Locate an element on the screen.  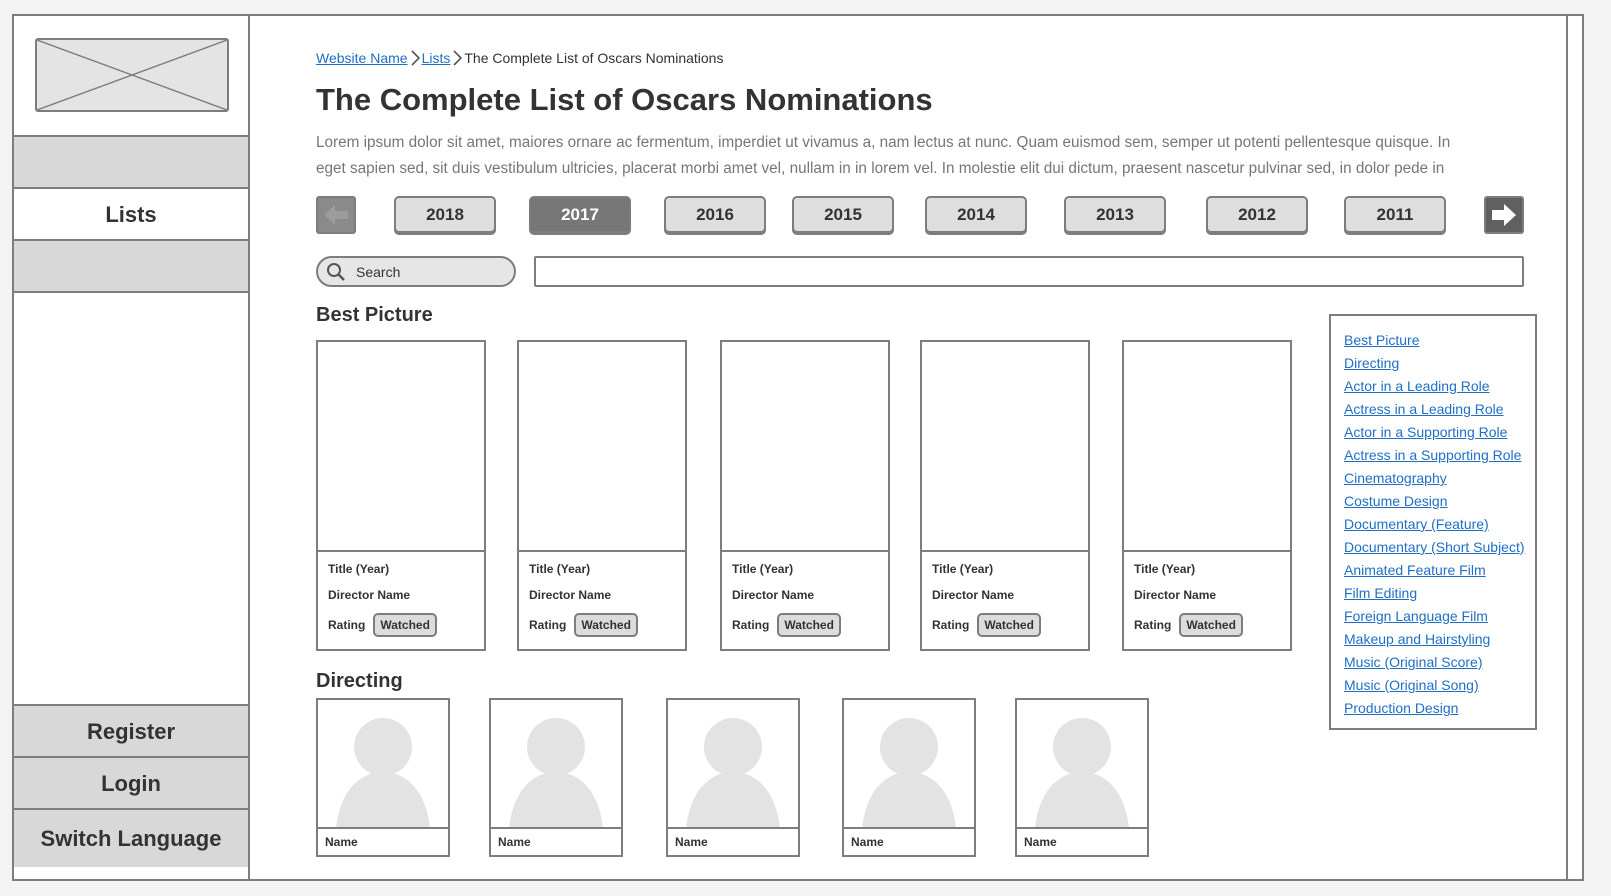
category-link: Directing is located at coordinates (1439, 363).